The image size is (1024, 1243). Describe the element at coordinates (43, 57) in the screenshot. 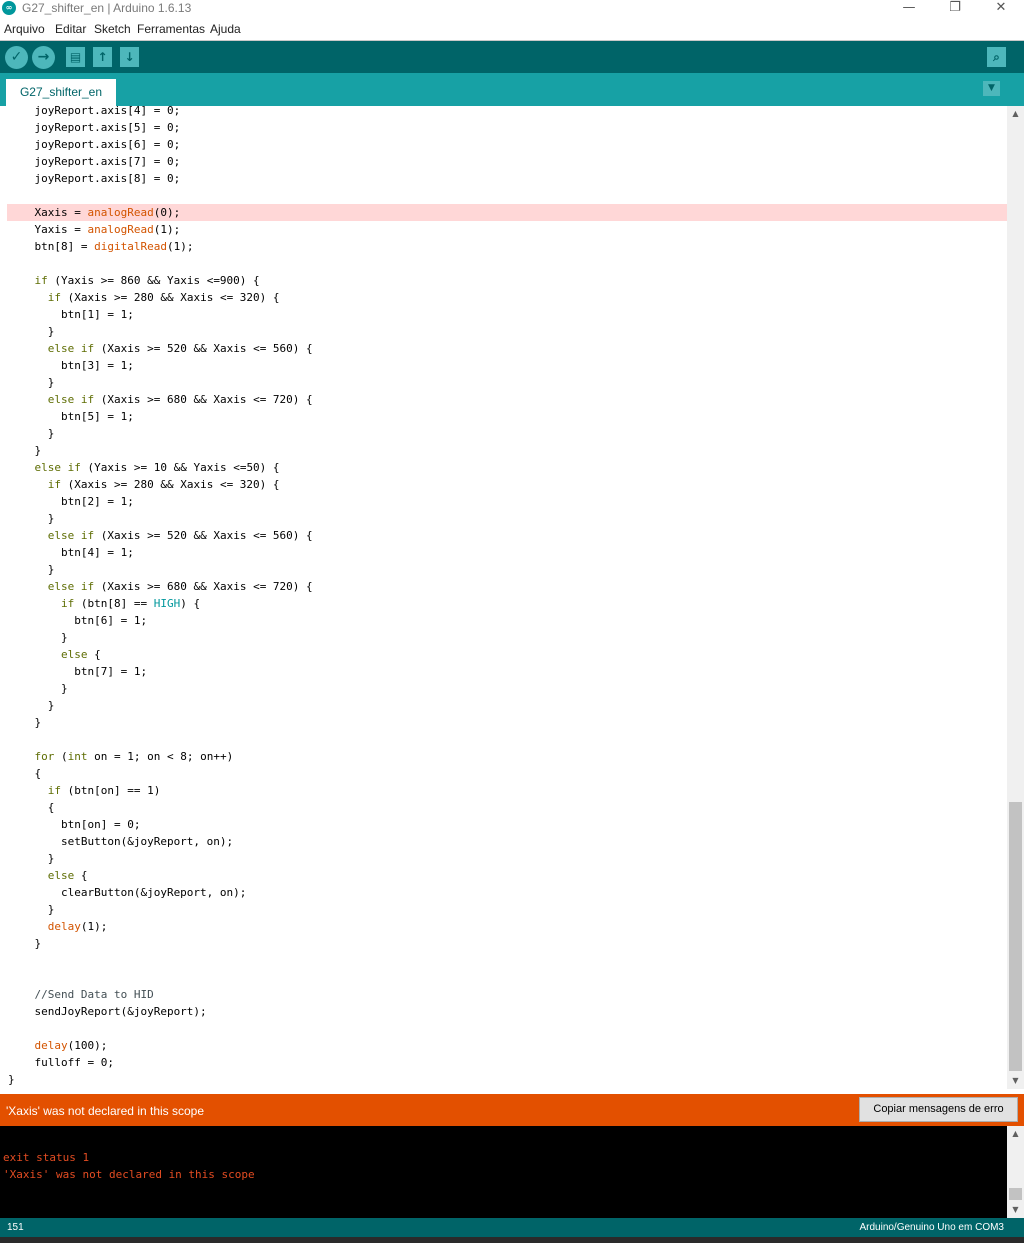

I see `upload-icon: →` at that location.